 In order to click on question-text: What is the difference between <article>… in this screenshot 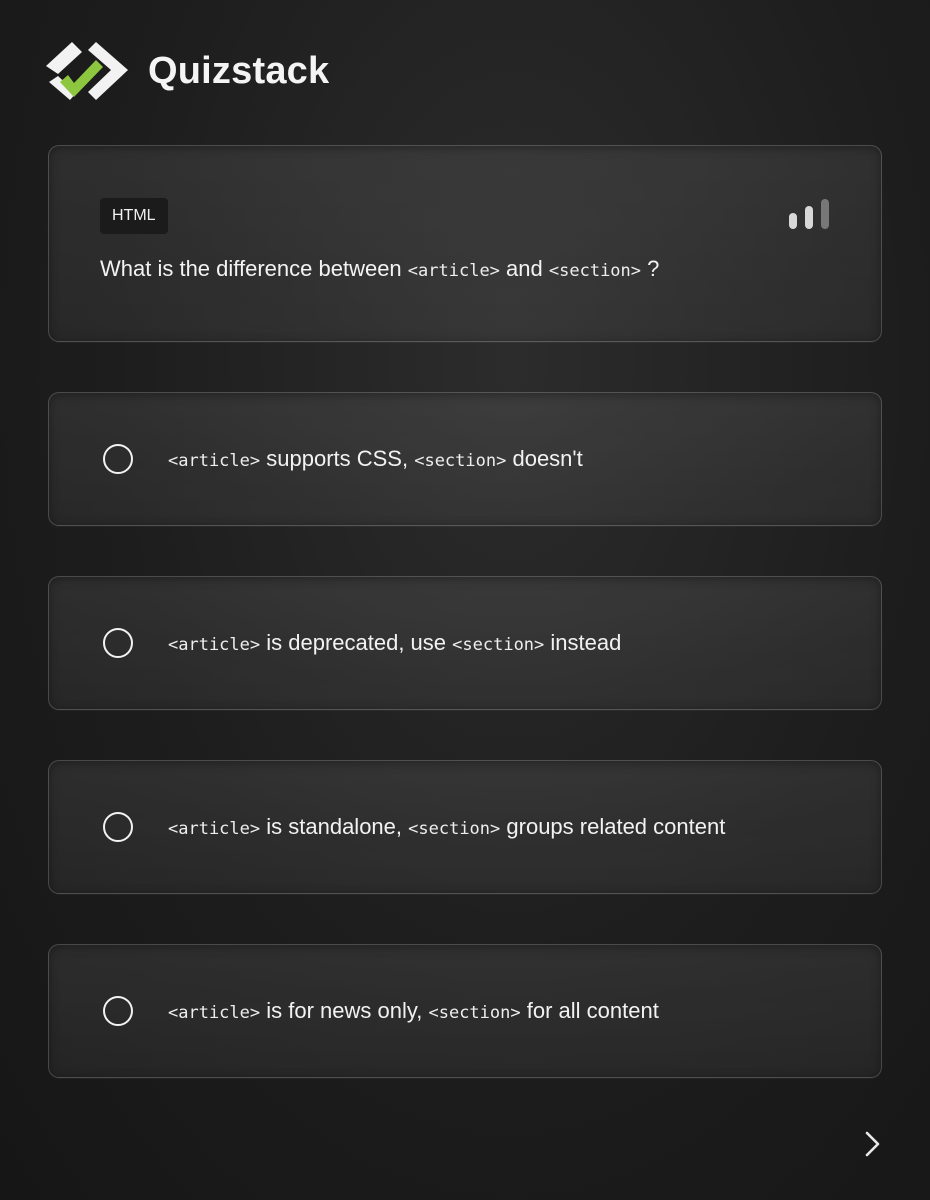, I will do `click(379, 269)`.